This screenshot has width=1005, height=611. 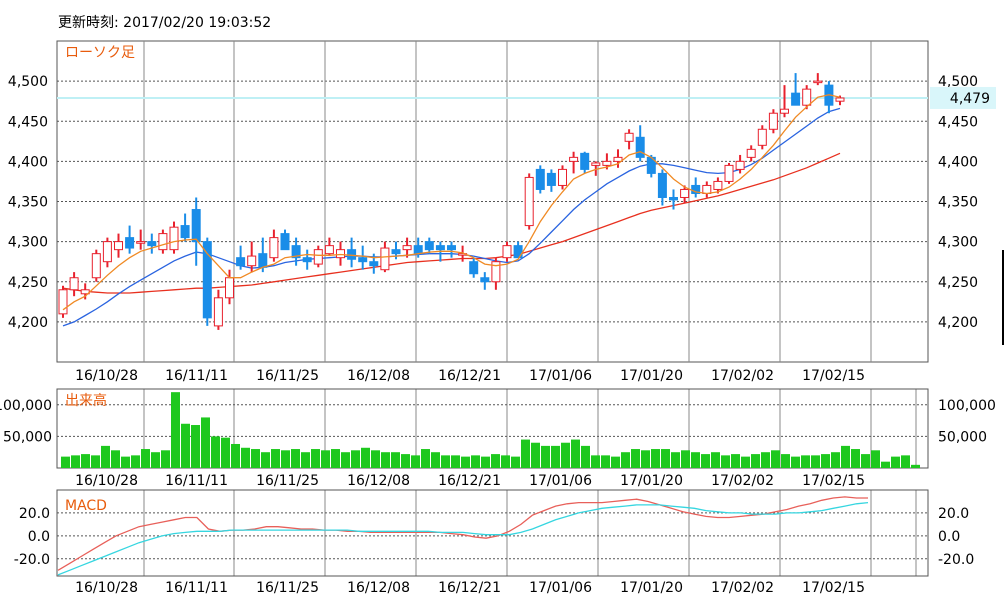 What do you see at coordinates (560, 588) in the screenshot?
I see `date-label: 17/01/06` at bounding box center [560, 588].